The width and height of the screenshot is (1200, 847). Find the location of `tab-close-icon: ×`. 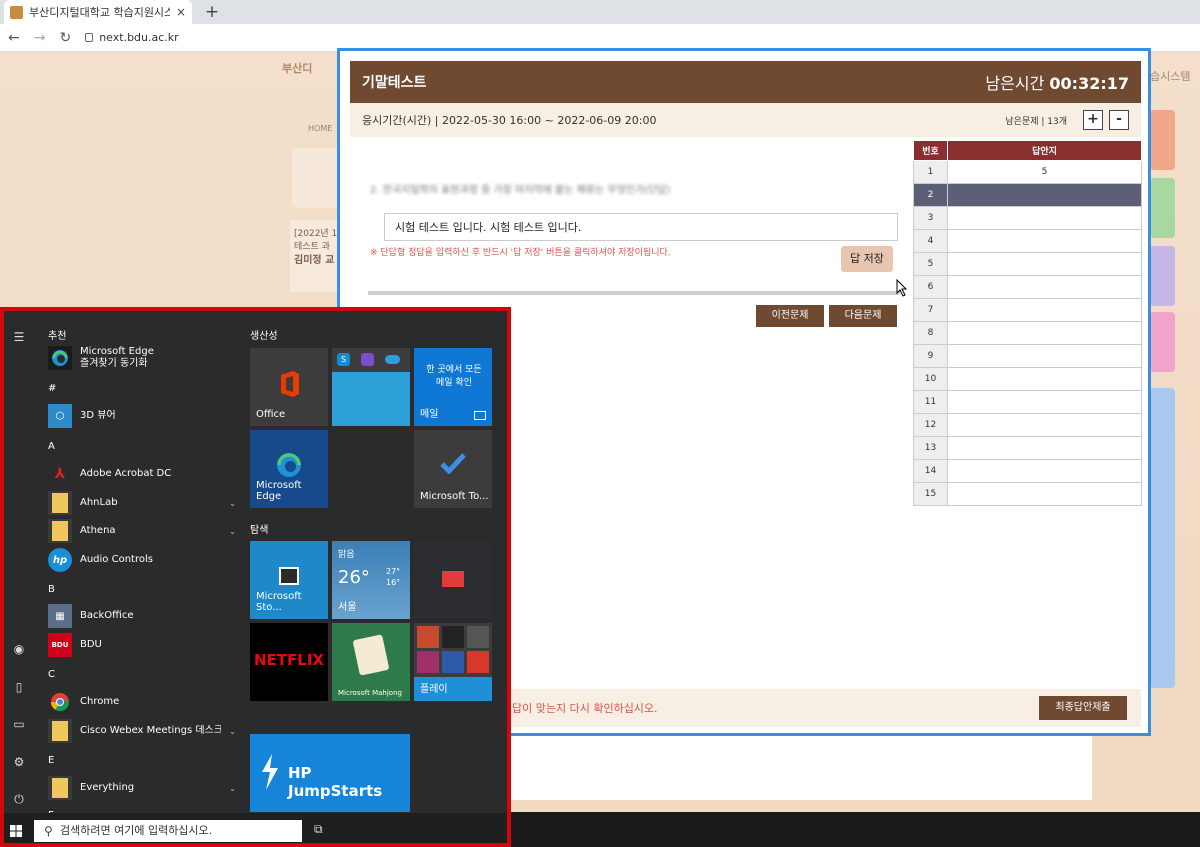

tab-close-icon: × is located at coordinates (181, 12).